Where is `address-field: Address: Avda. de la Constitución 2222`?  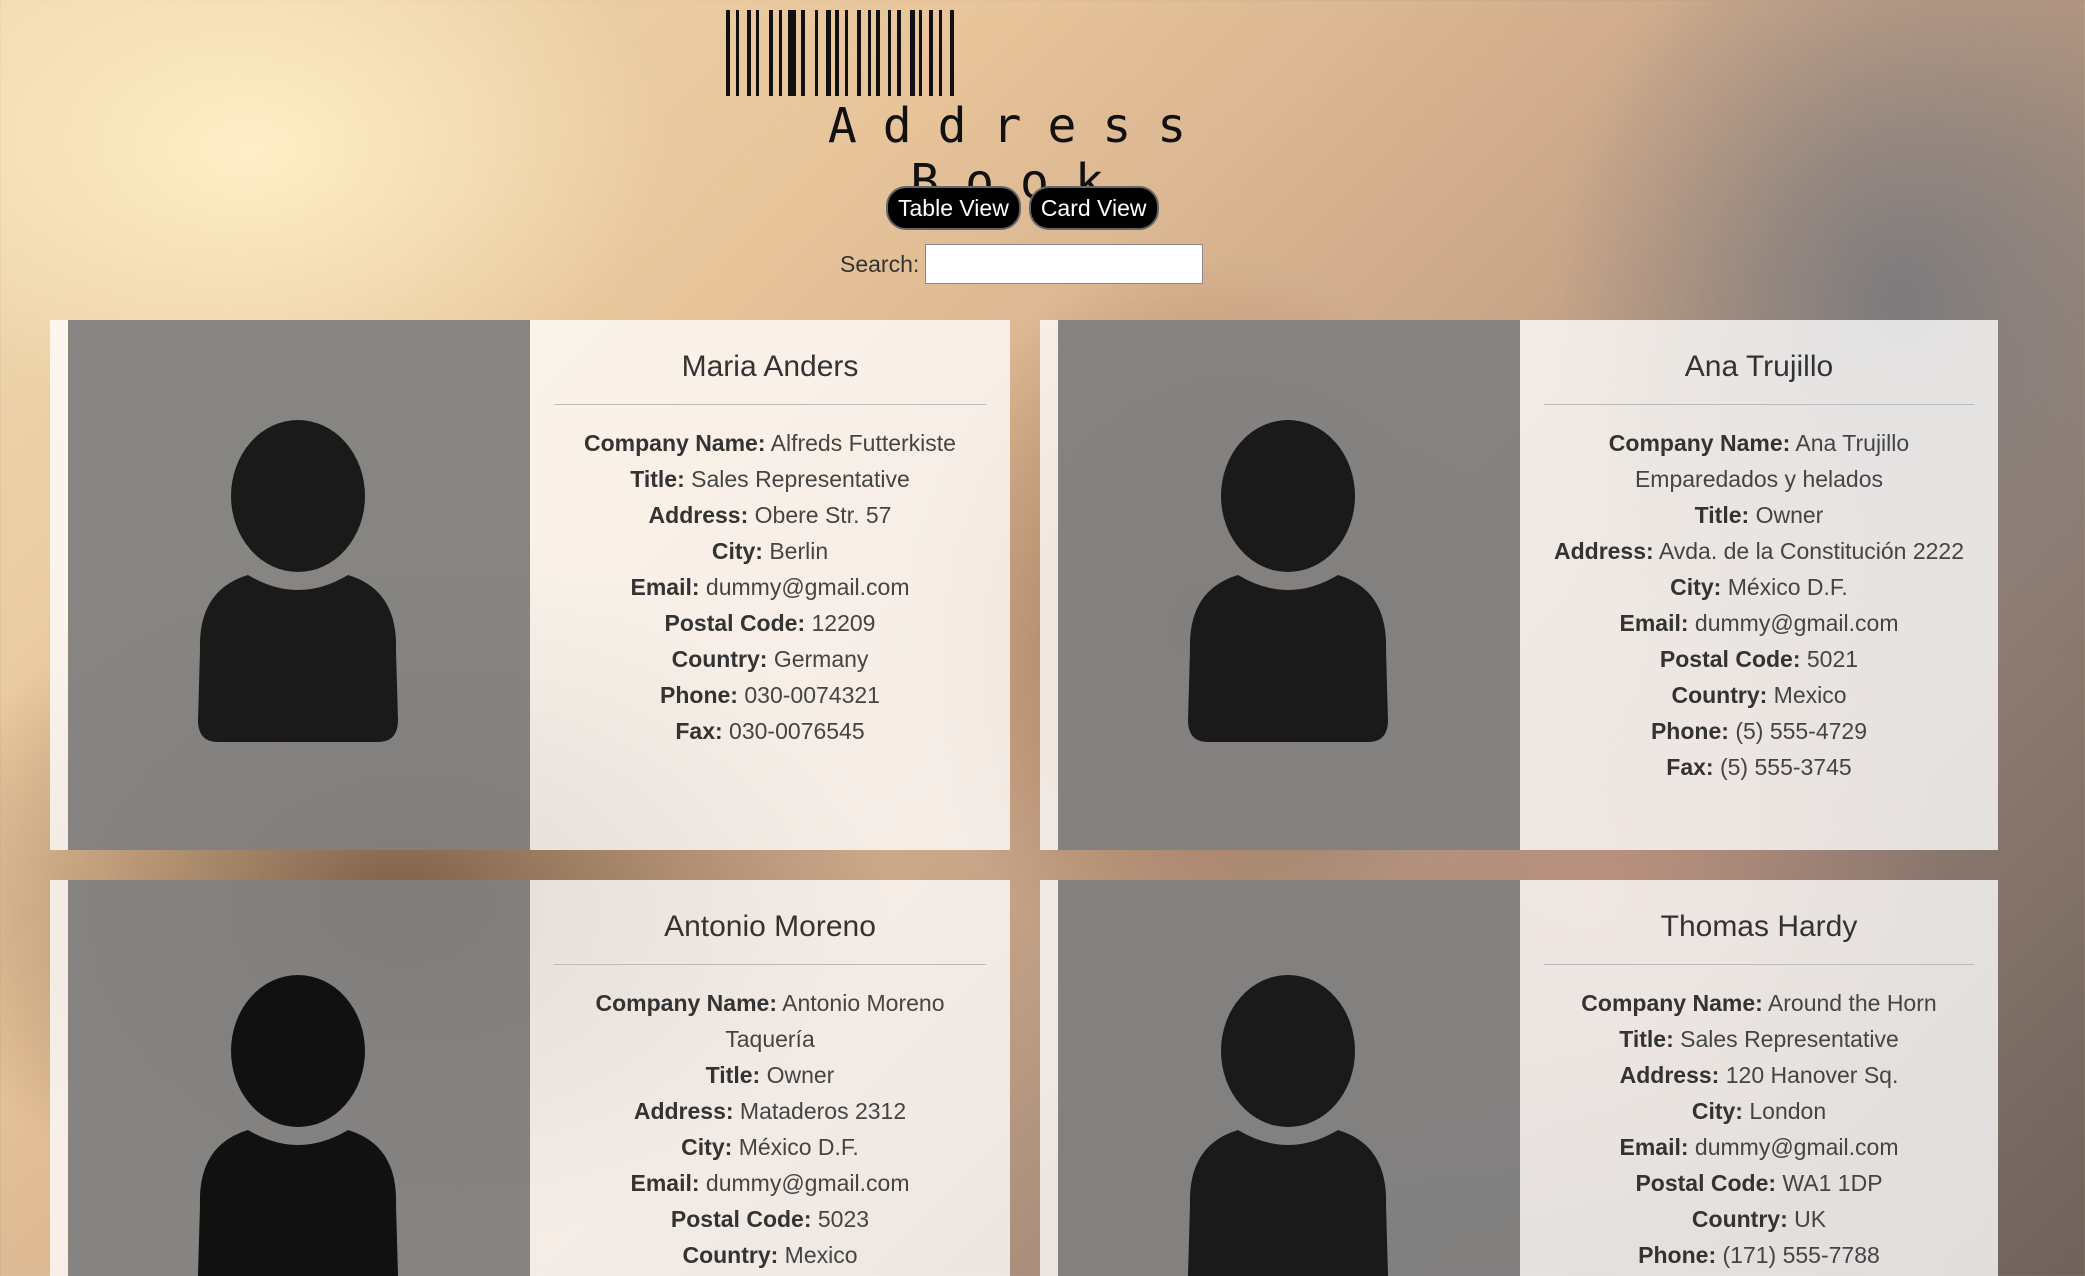 address-field: Address: Avda. de la Constitución 2222 is located at coordinates (1758, 551).